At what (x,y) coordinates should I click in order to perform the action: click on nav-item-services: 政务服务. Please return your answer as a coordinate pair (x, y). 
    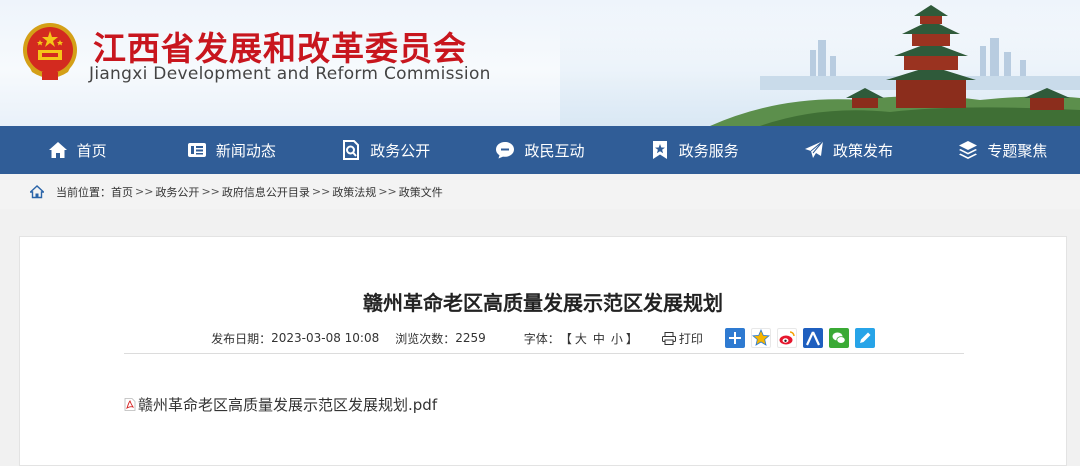
    Looking at the image, I should click on (694, 150).